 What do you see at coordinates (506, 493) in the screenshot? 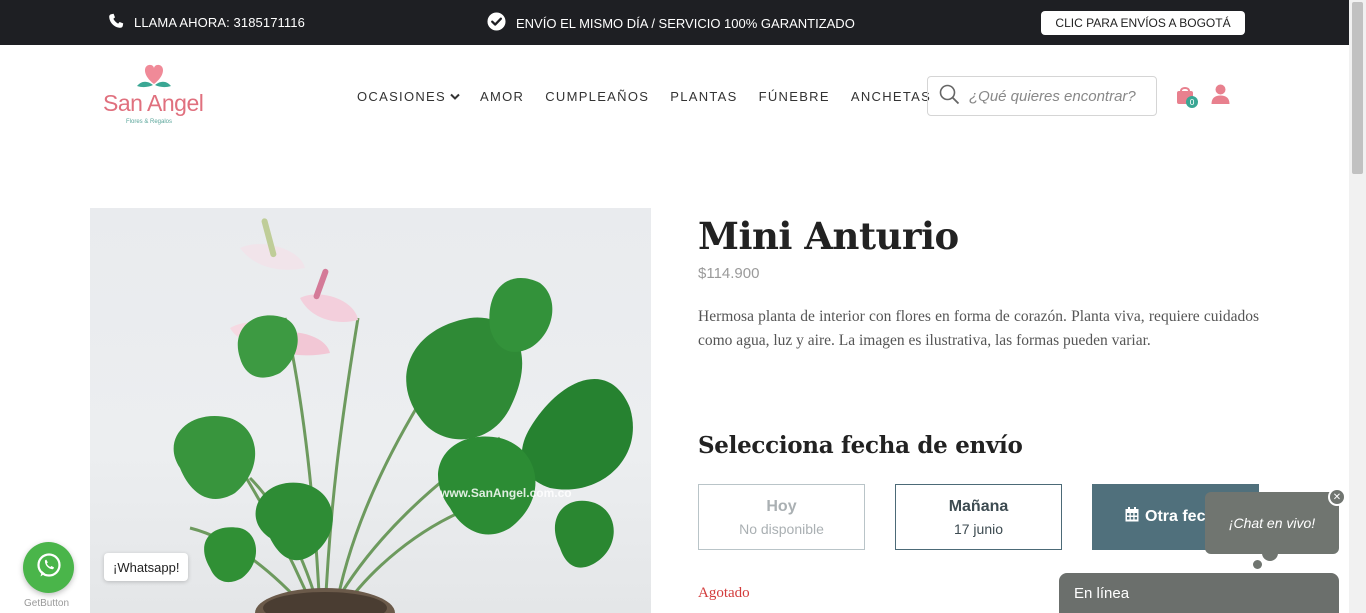
I see `image-watermark: www.SanAngel.com.co` at bounding box center [506, 493].